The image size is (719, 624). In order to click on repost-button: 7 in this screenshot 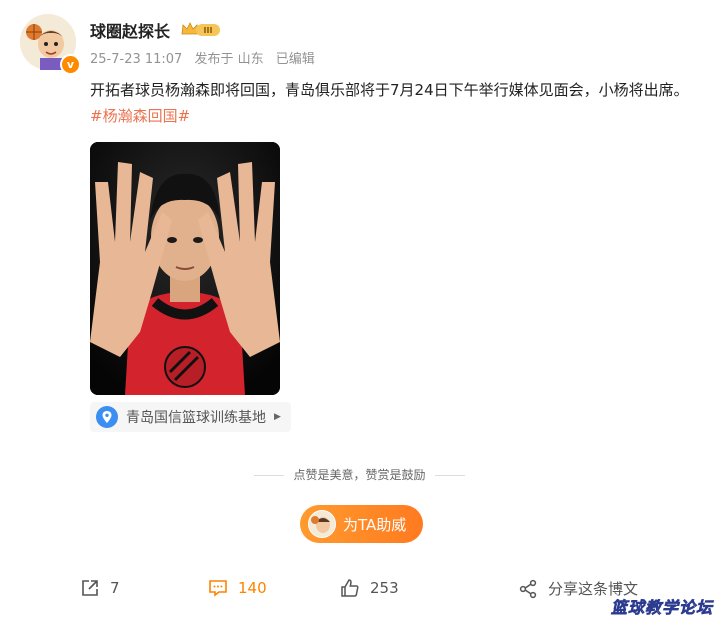, I will do `click(100, 588)`.